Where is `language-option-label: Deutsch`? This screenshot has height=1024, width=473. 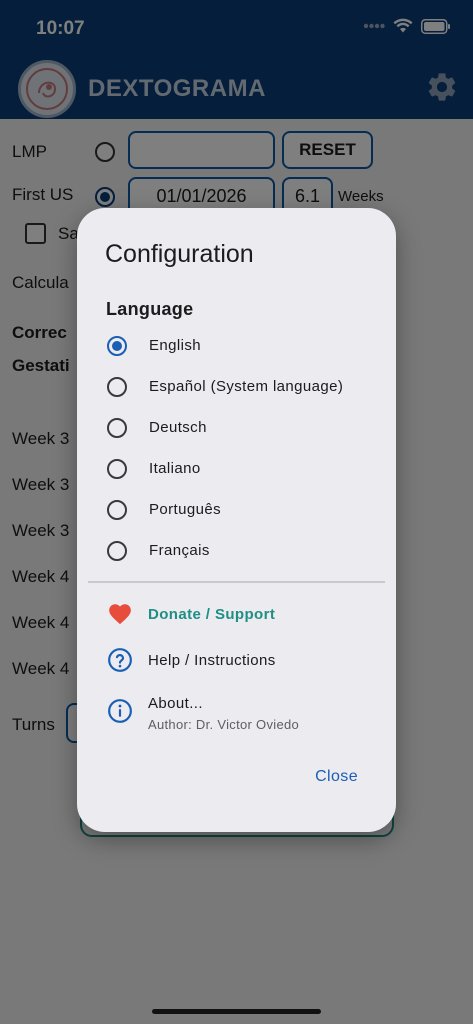
language-option-label: Deutsch is located at coordinates (178, 427).